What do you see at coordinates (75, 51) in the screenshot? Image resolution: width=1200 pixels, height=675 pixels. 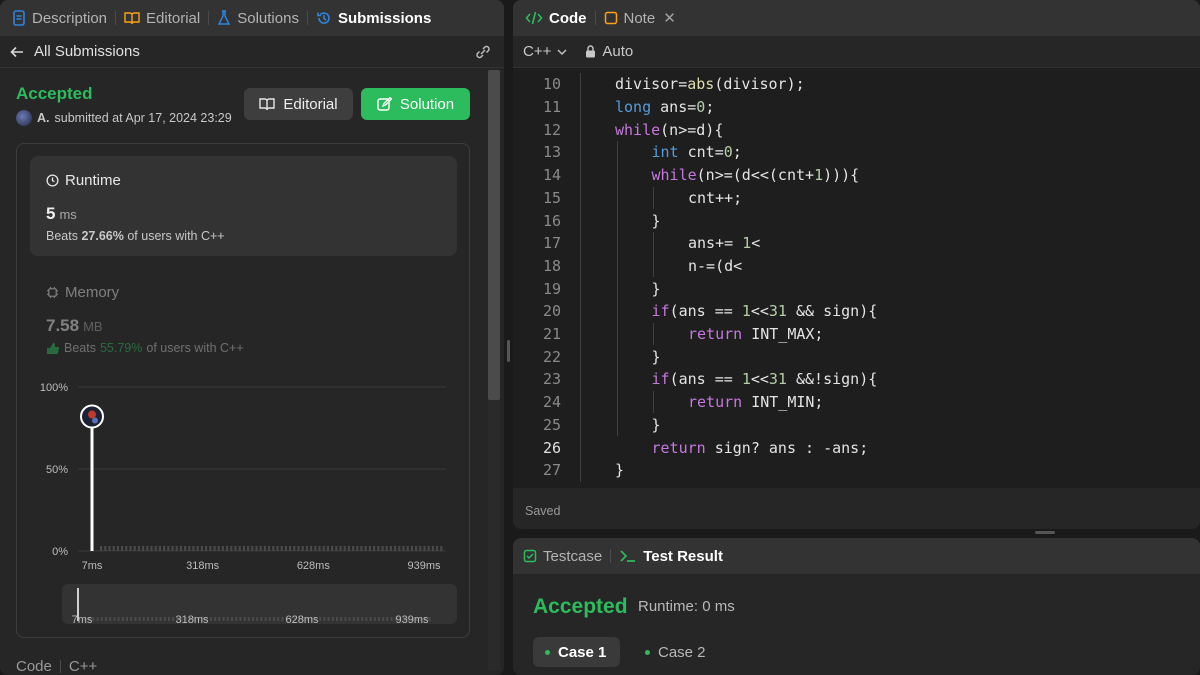 I see `all-submissions-back-link: All Submissions` at bounding box center [75, 51].